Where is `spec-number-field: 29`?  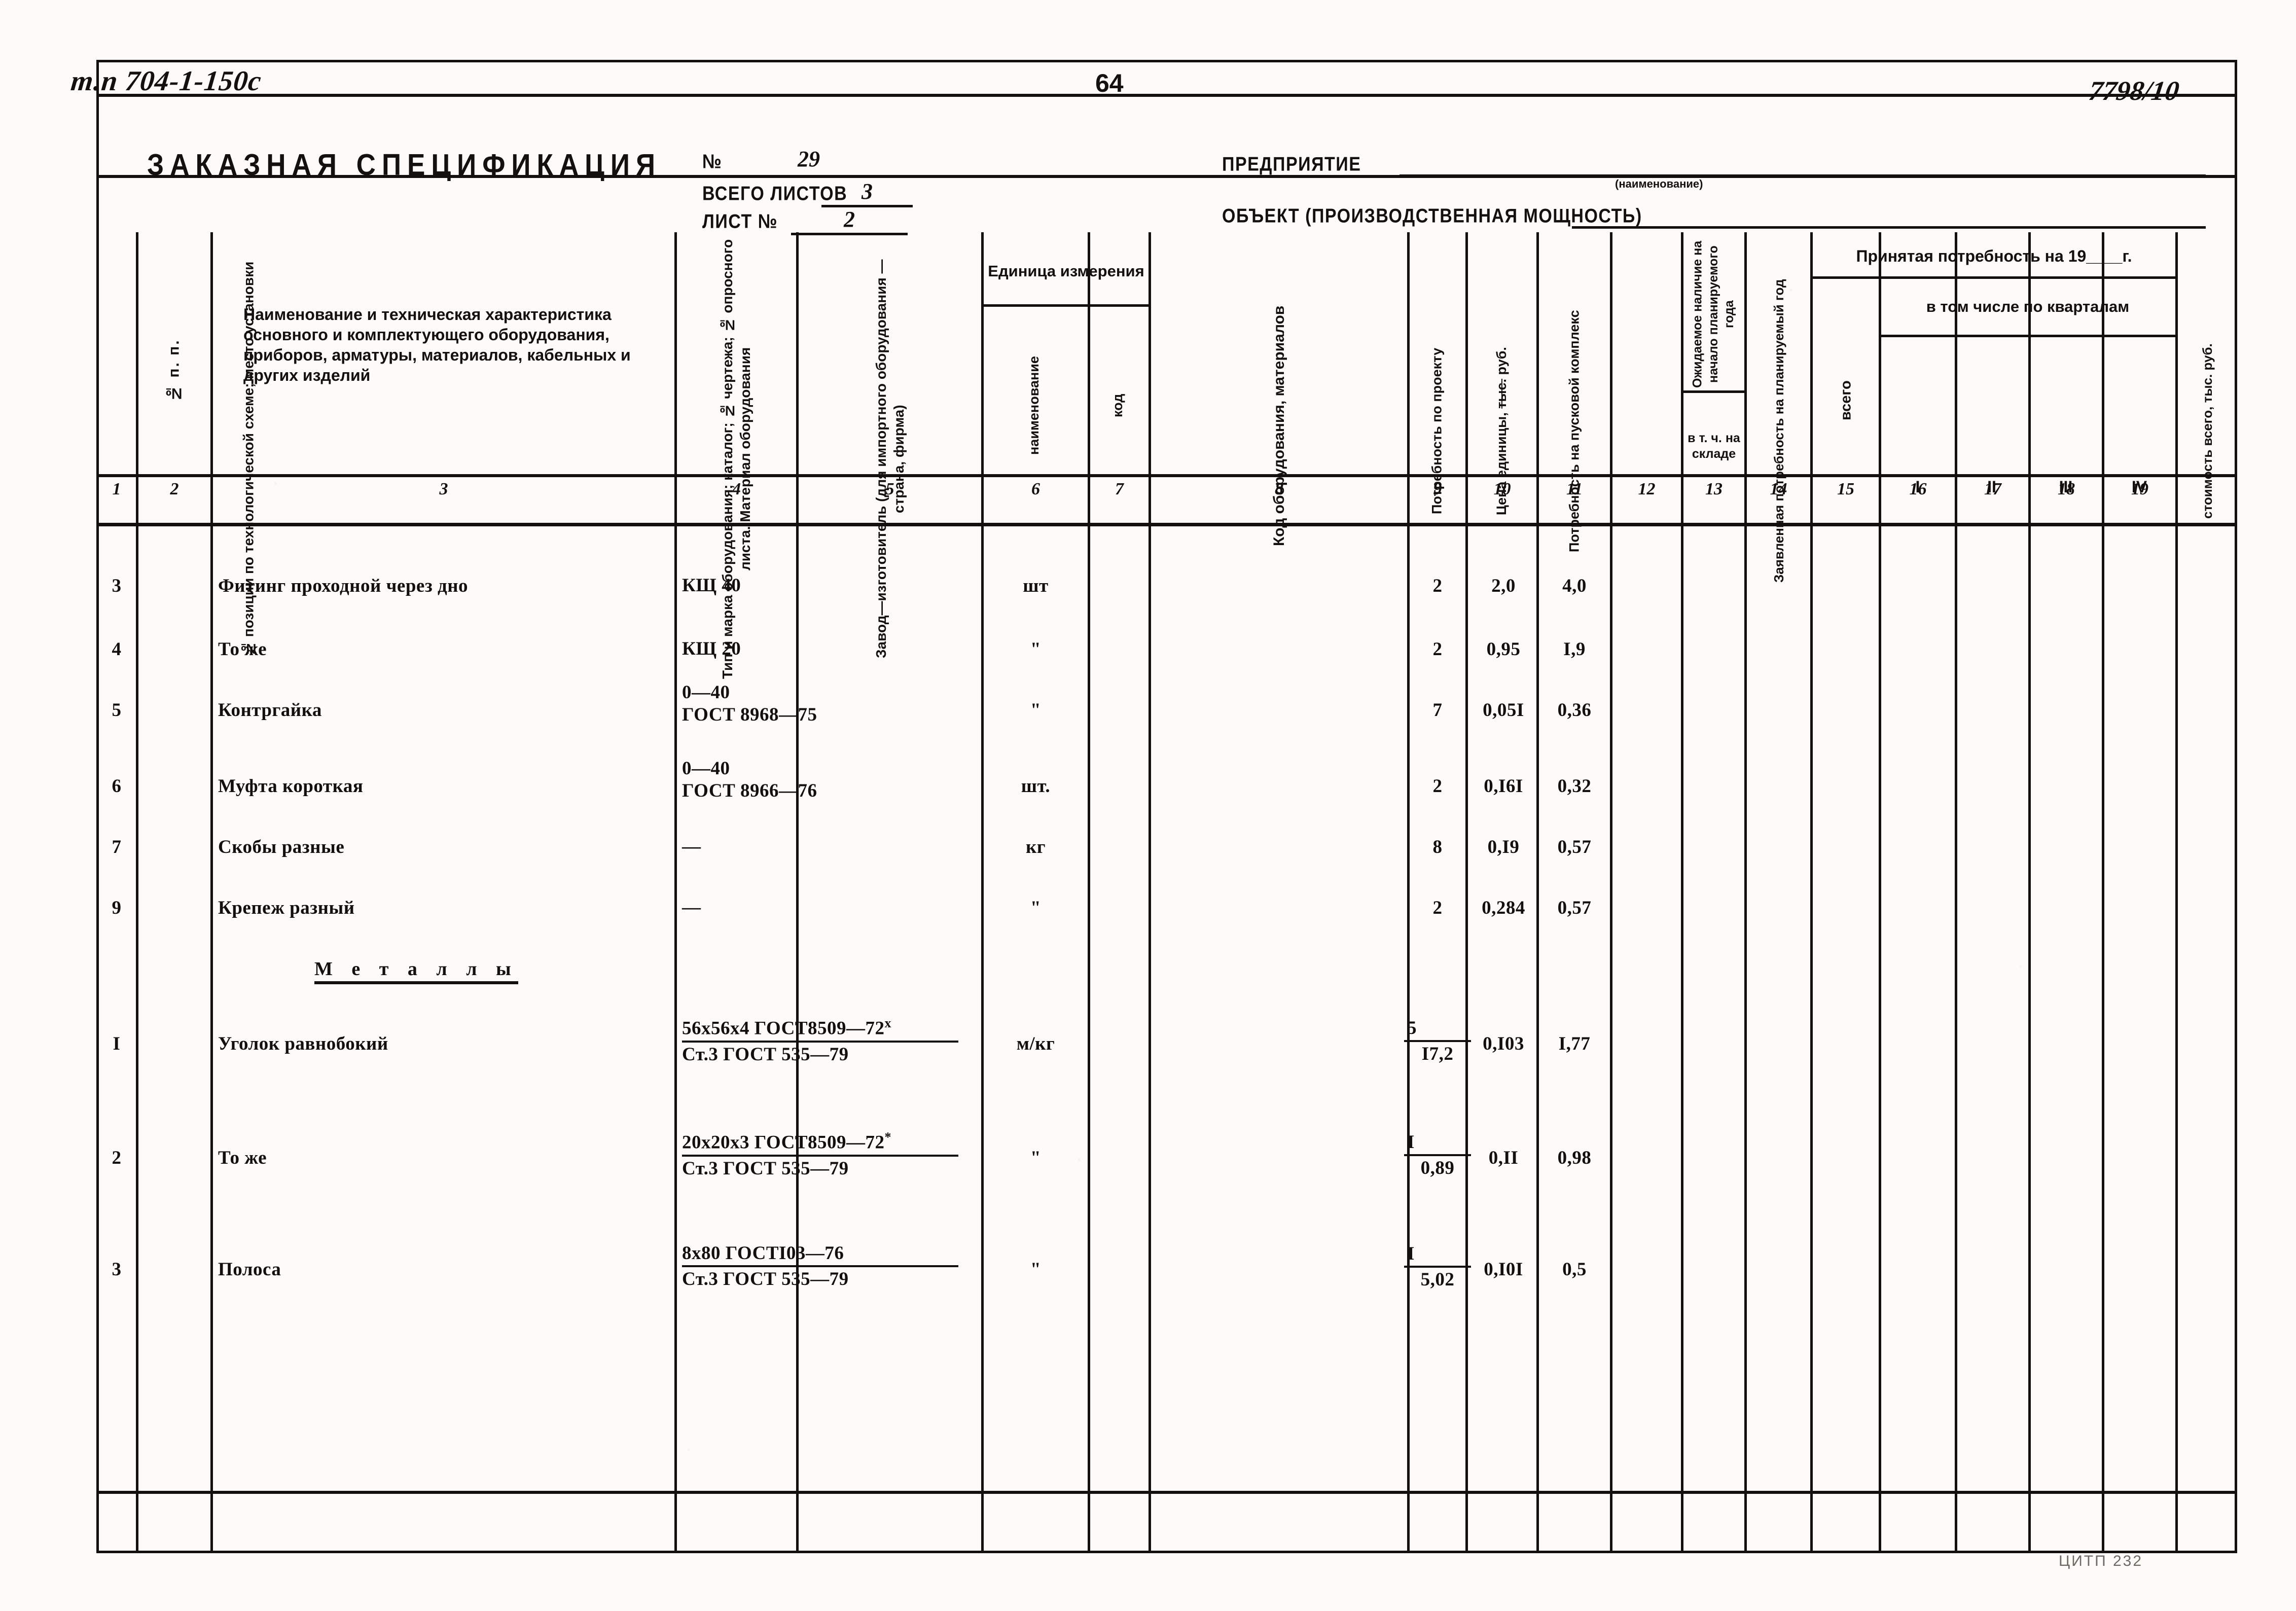 spec-number-field: 29 is located at coordinates (809, 162).